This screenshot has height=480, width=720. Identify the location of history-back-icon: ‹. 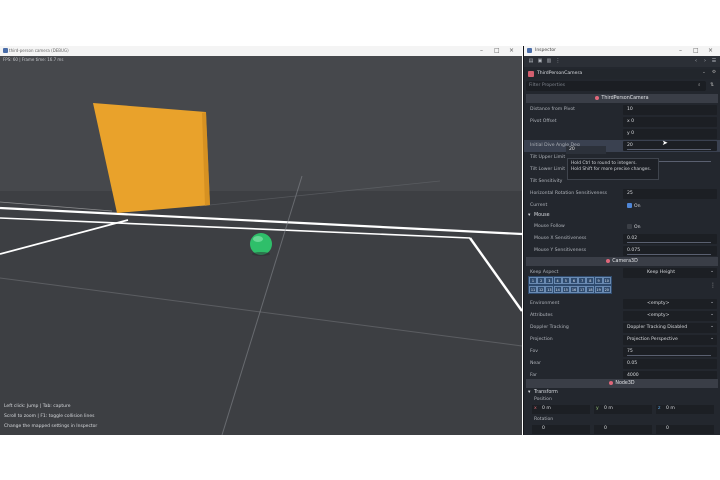
(696, 61).